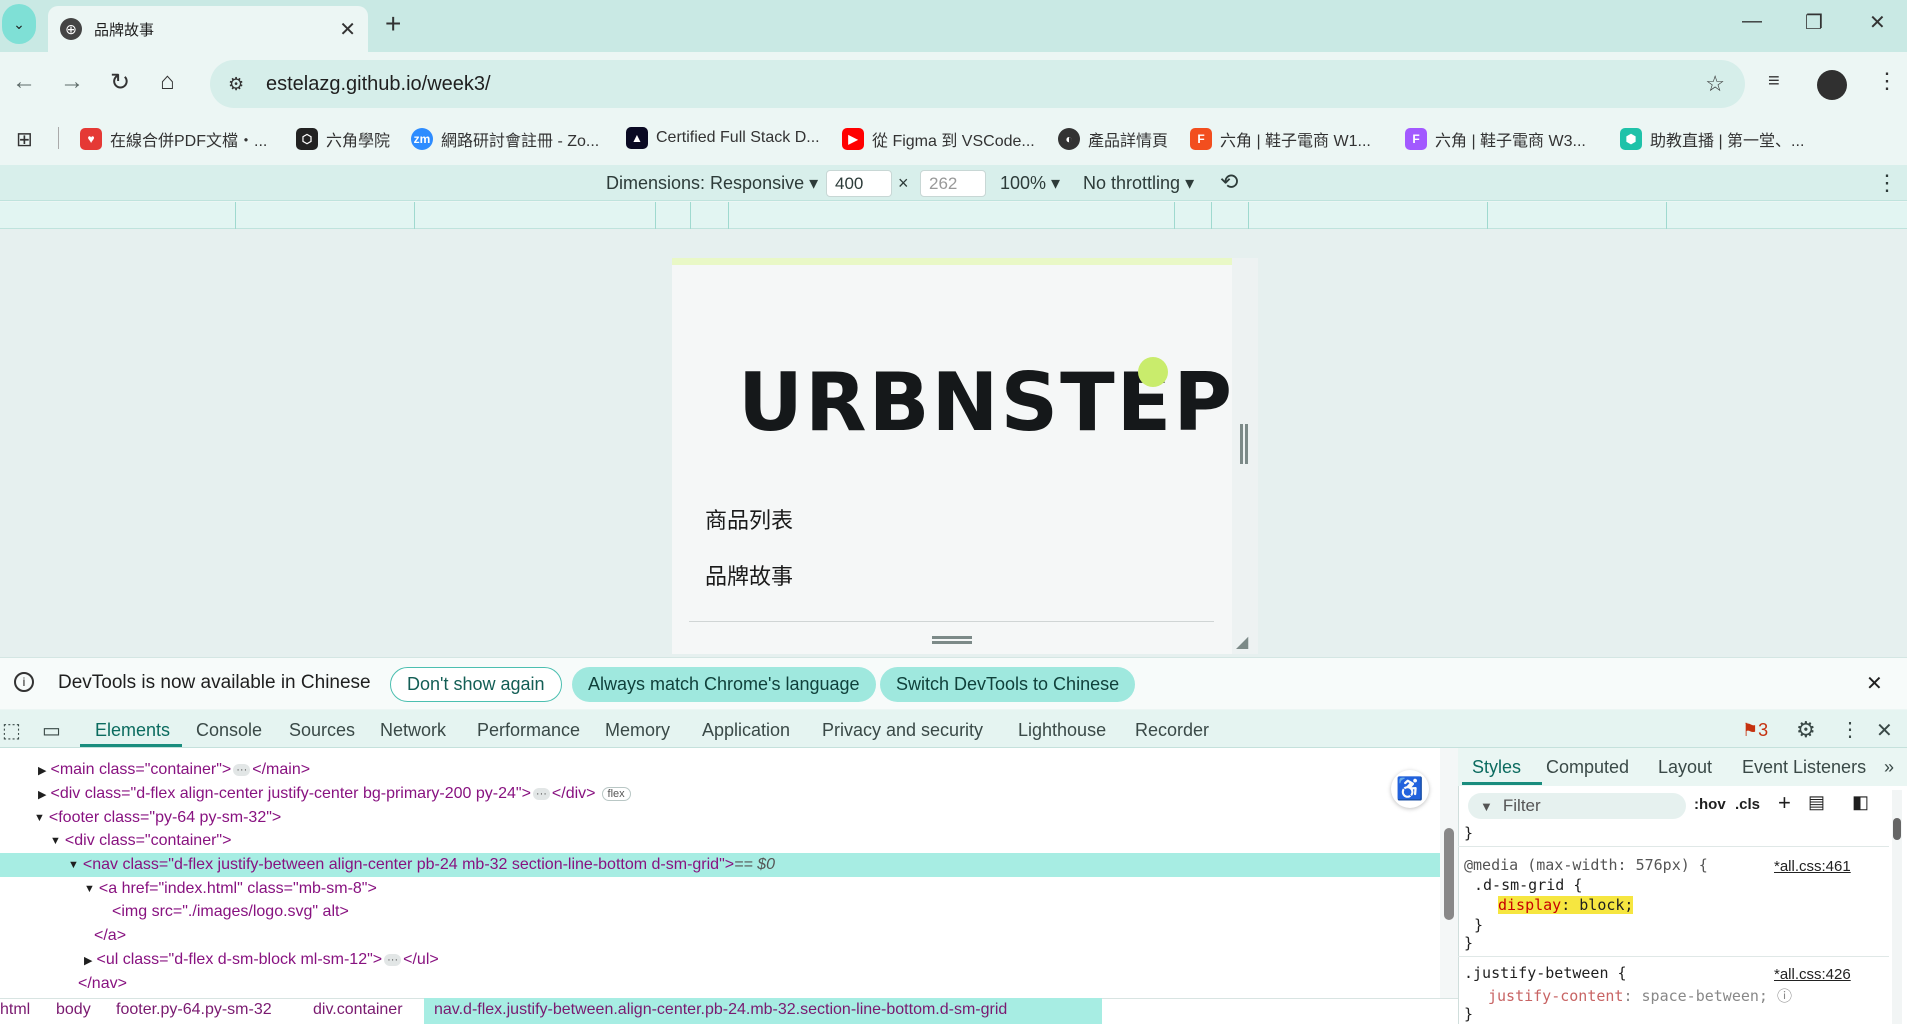 This screenshot has width=1907, height=1024. Describe the element at coordinates (712, 183) in the screenshot. I see `dimensions-dropdown: Dimensions: Responsive ▾` at that location.